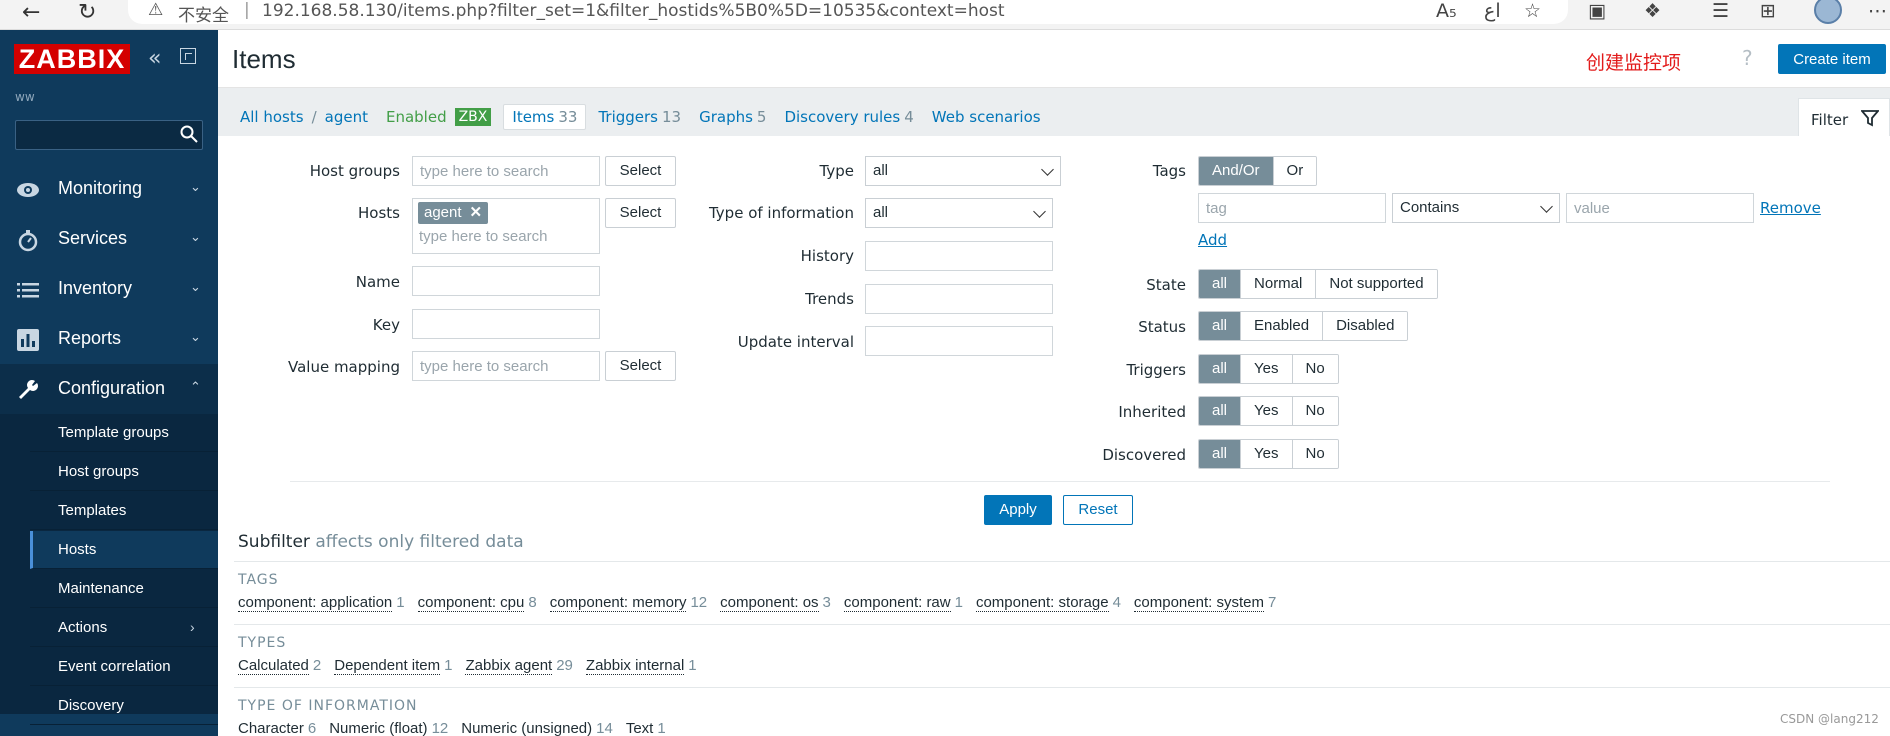  I want to click on subfilter-tag-item: component: system 7, so click(1204, 603).